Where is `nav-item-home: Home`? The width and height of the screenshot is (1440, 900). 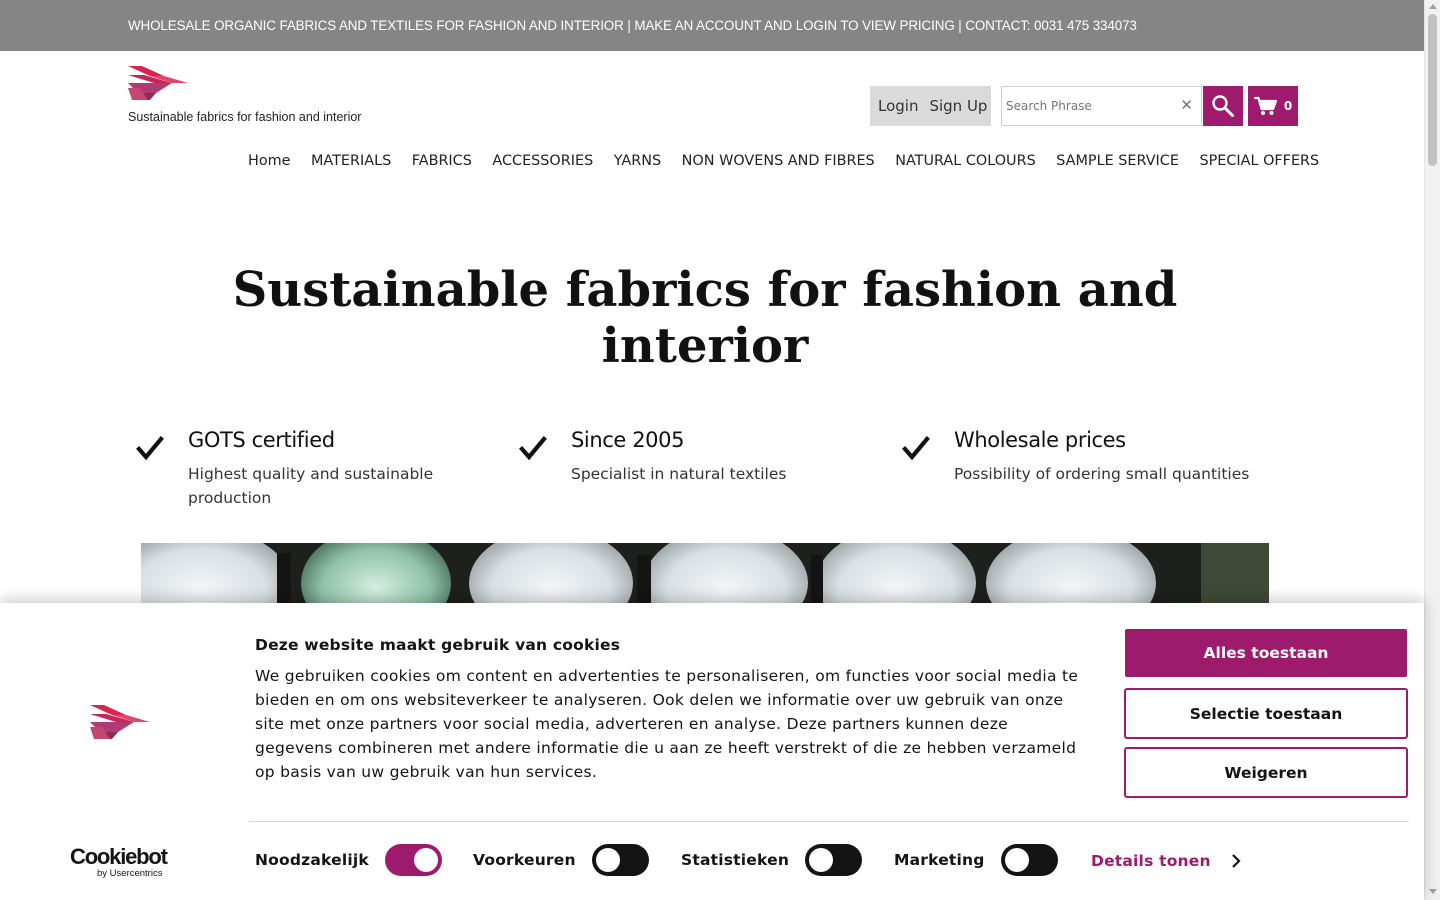 nav-item-home: Home is located at coordinates (269, 161).